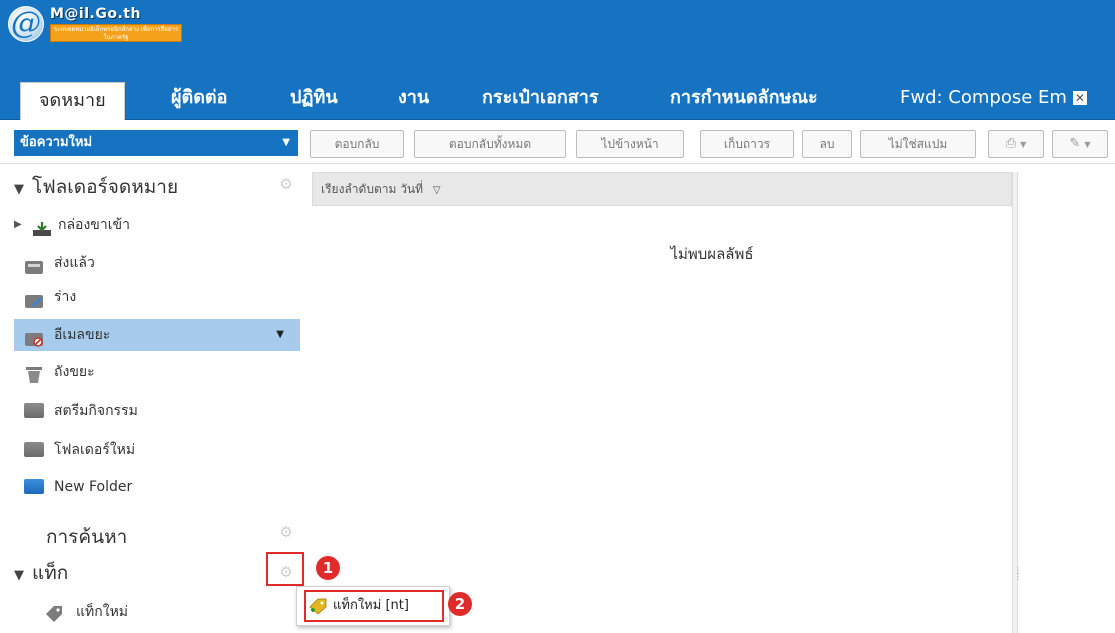 Image resolution: width=1115 pixels, height=633 pixels. Describe the element at coordinates (50, 573) in the screenshot. I see `tags-header-label: แท็ก` at that location.